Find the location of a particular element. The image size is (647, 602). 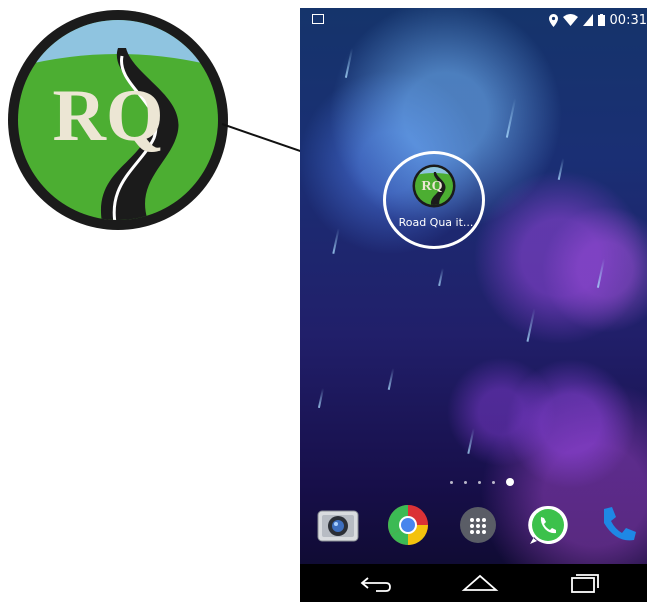

dock is located at coordinates (473, 528).